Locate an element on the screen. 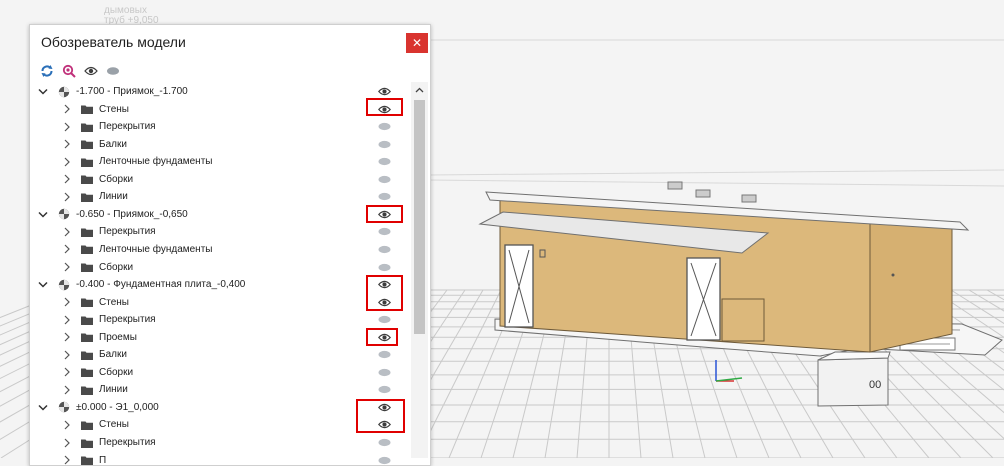 The height and width of the screenshot is (466, 1004). close-button: ✕ is located at coordinates (417, 43).